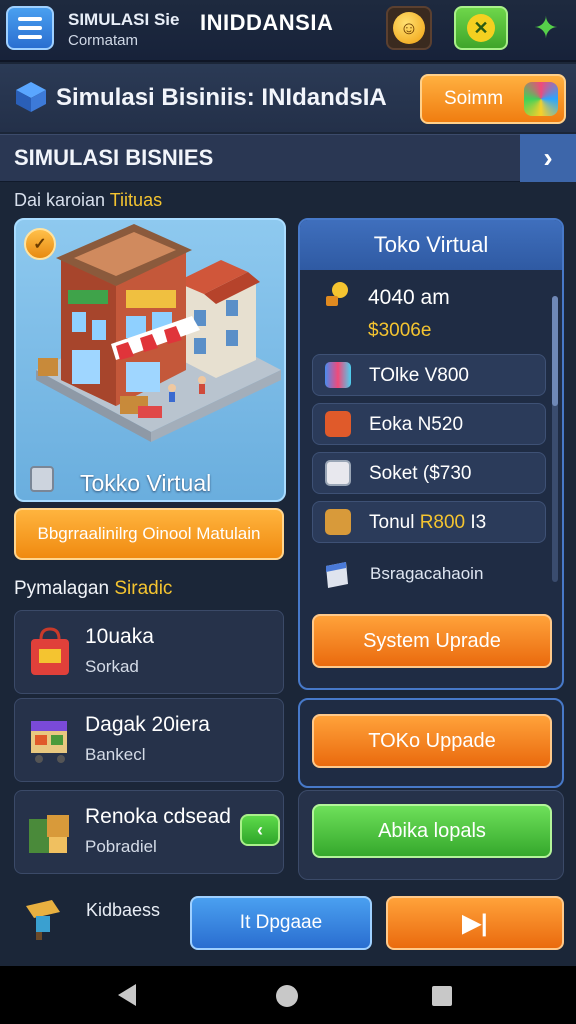  Describe the element at coordinates (442, 522) in the screenshot. I see `list-item-highlight: R800` at that location.